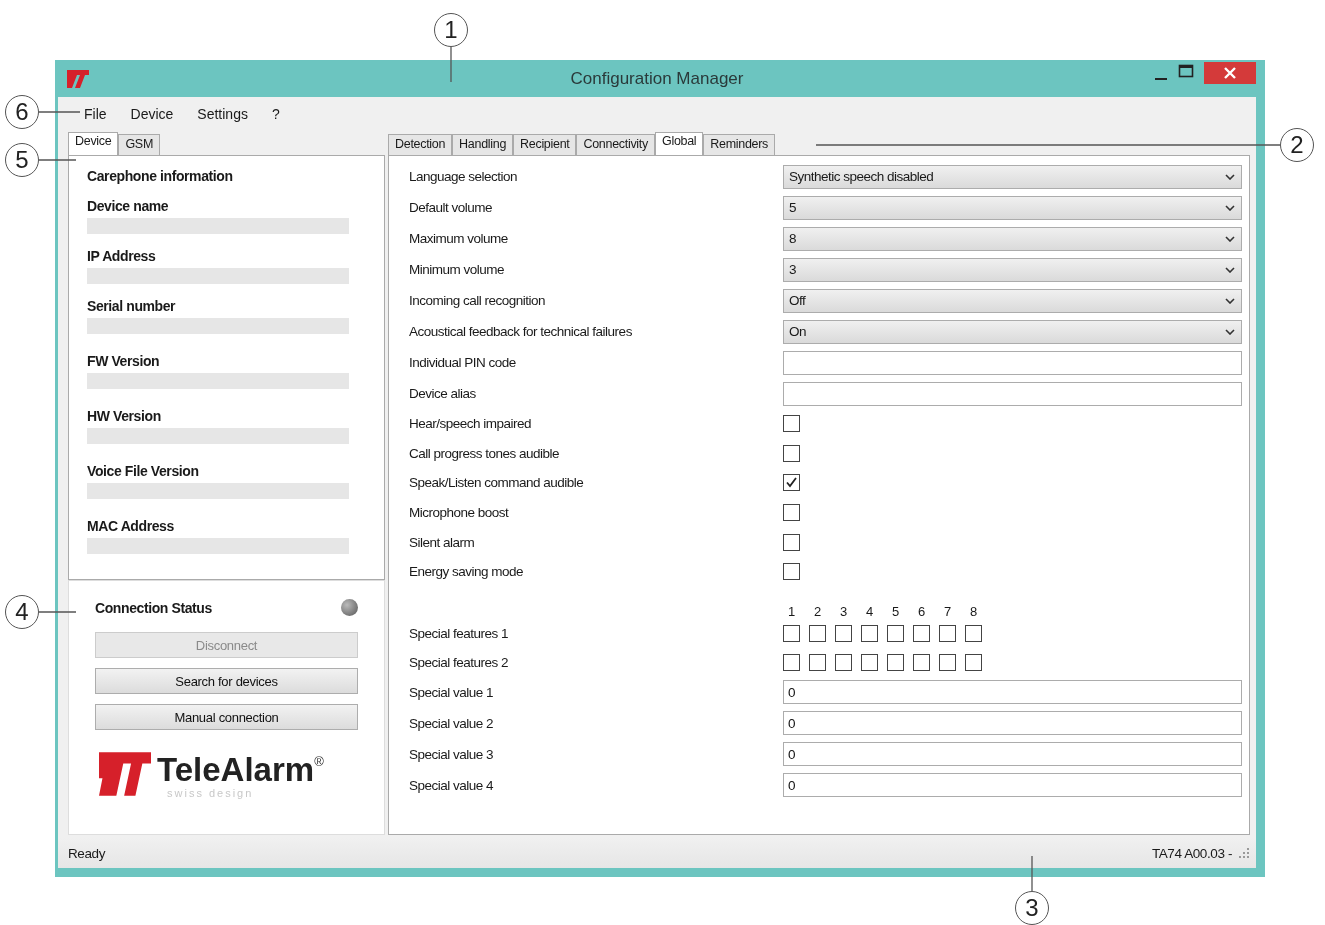  What do you see at coordinates (22, 112) in the screenshot?
I see `callout-number: 6` at bounding box center [22, 112].